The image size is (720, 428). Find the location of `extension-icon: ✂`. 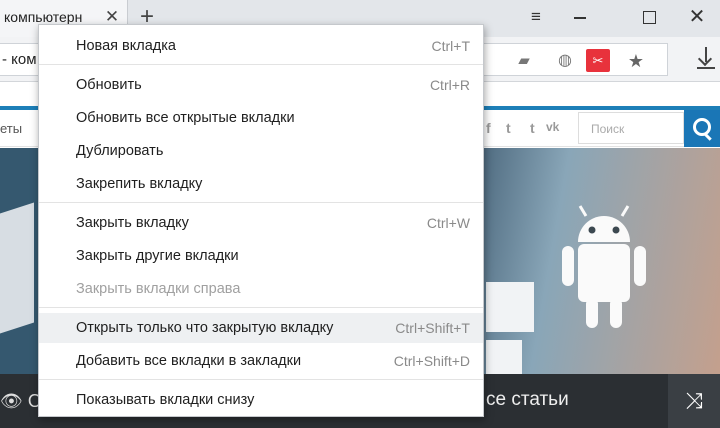

extension-icon: ✂ is located at coordinates (598, 60).